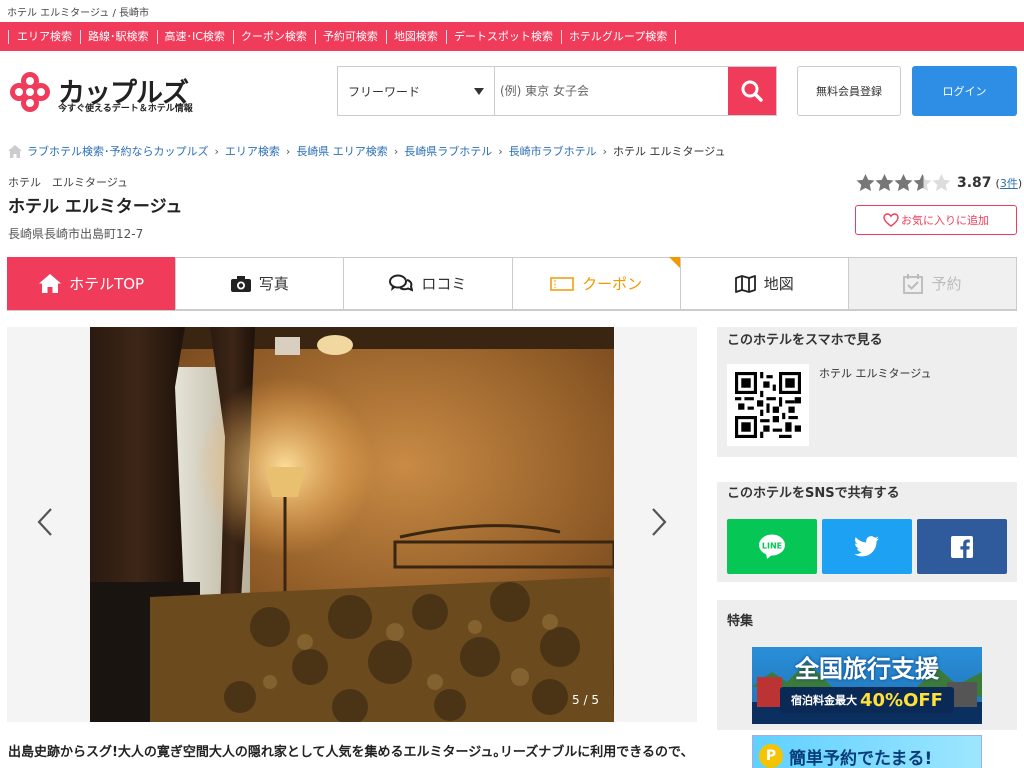  I want to click on travel-support-banner: 全国旅行支援 宿泊料金最大 40%OFF, so click(867, 685).